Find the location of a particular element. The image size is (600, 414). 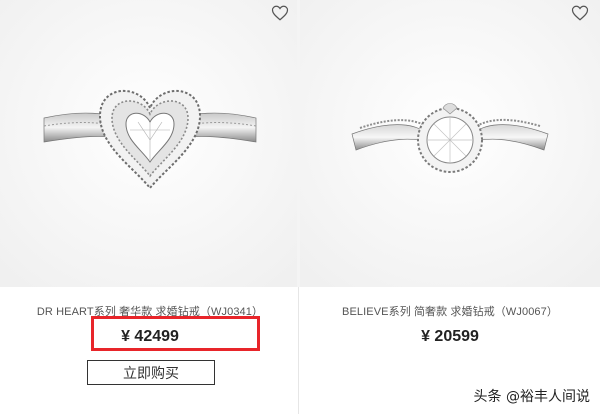

watermark: 头条 @裕丰人间说 is located at coordinates (532, 396).